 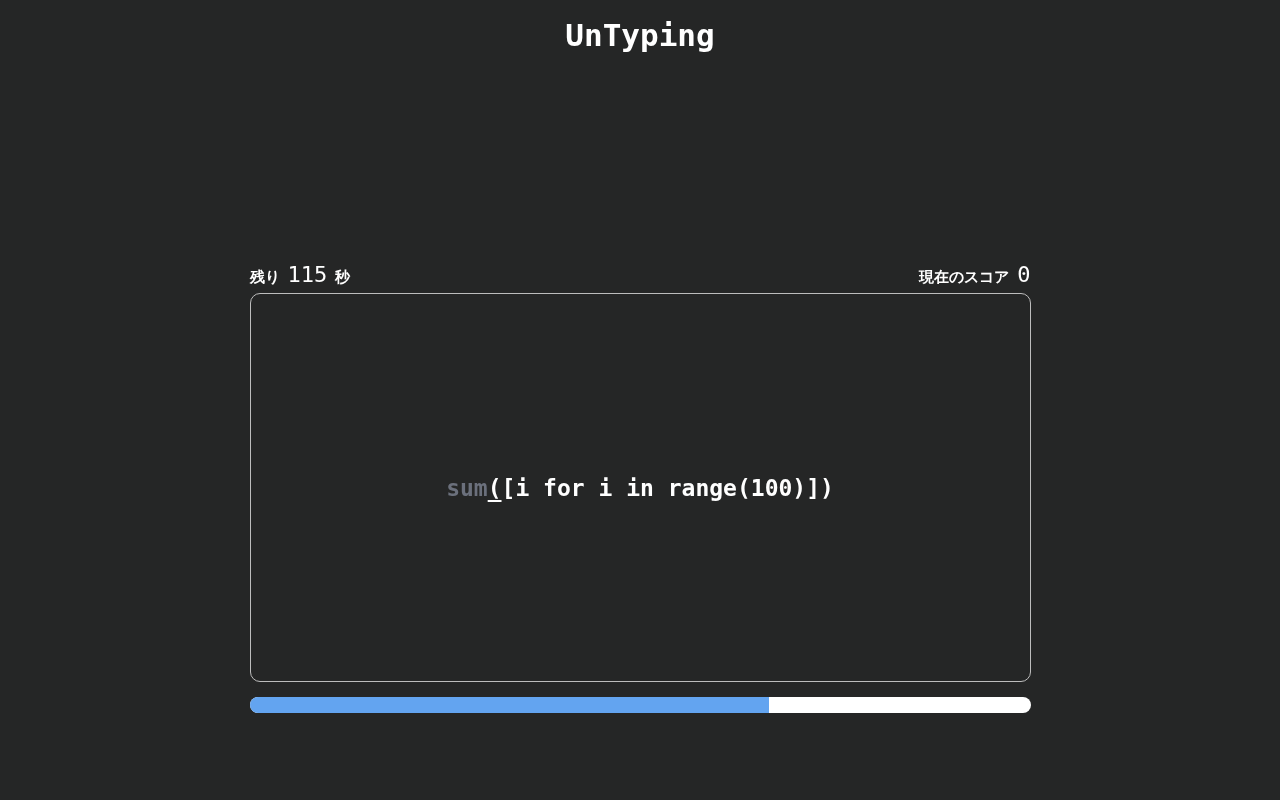 What do you see at coordinates (343, 277) in the screenshot?
I see `timer-unit: 秒` at bounding box center [343, 277].